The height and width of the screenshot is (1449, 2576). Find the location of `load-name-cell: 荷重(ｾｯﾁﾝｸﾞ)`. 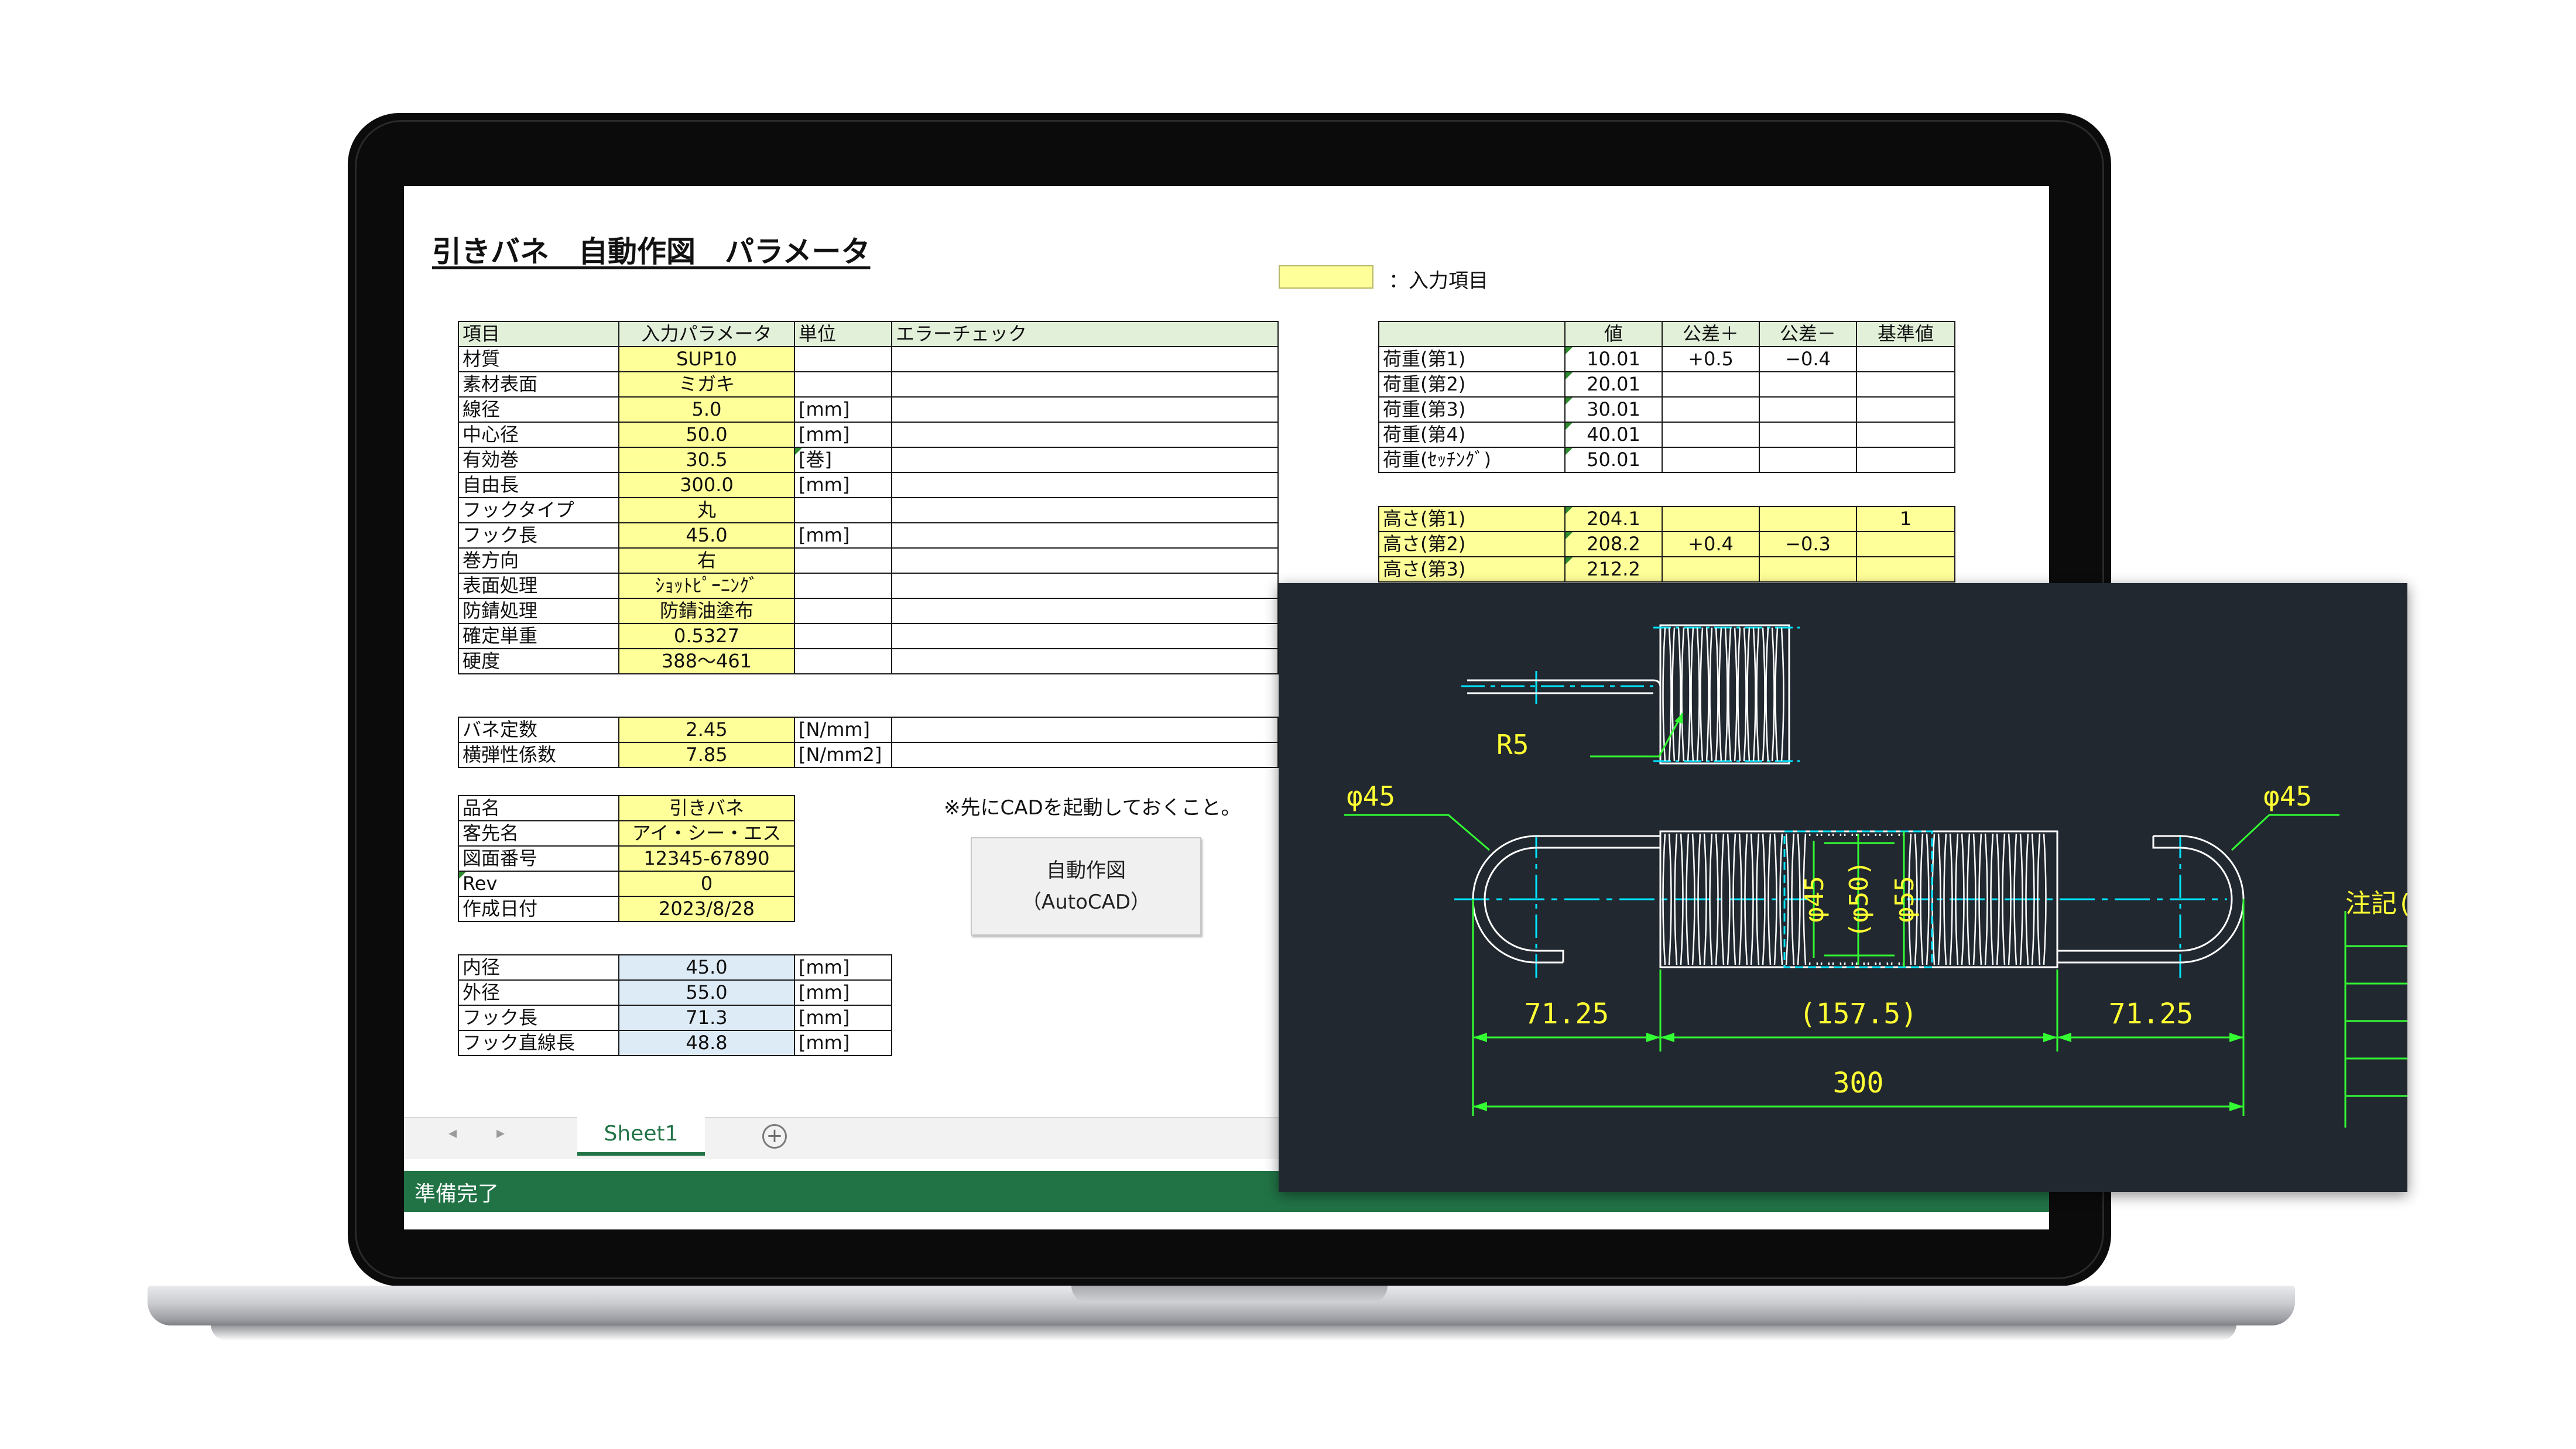

load-name-cell: 荷重(ｾｯﾁﾝｸﾞ) is located at coordinates (1472, 460).